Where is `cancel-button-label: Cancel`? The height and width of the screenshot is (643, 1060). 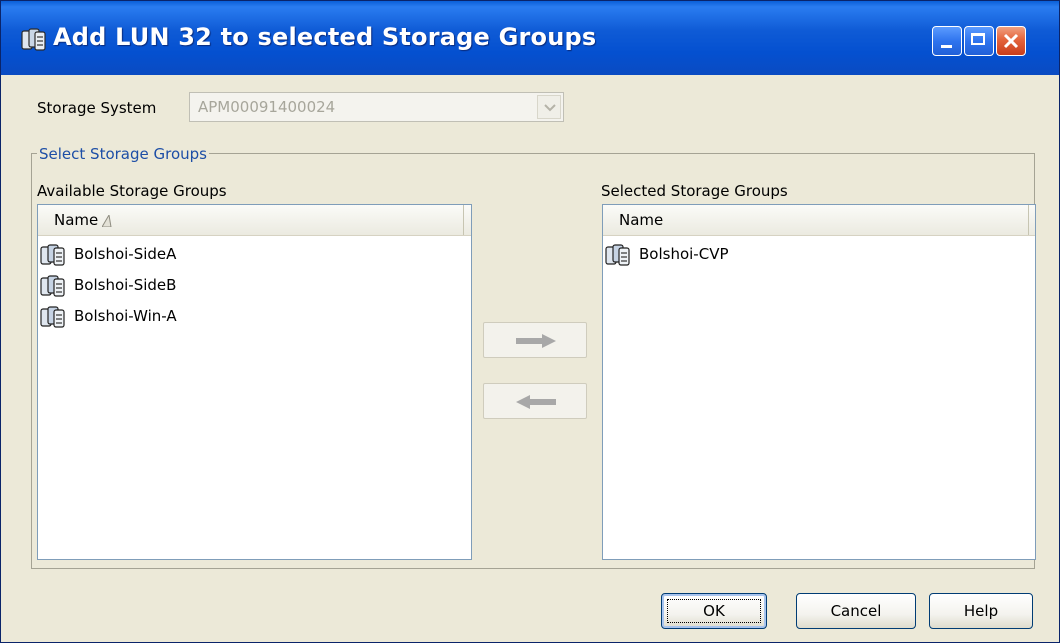
cancel-button-label: Cancel is located at coordinates (856, 611).